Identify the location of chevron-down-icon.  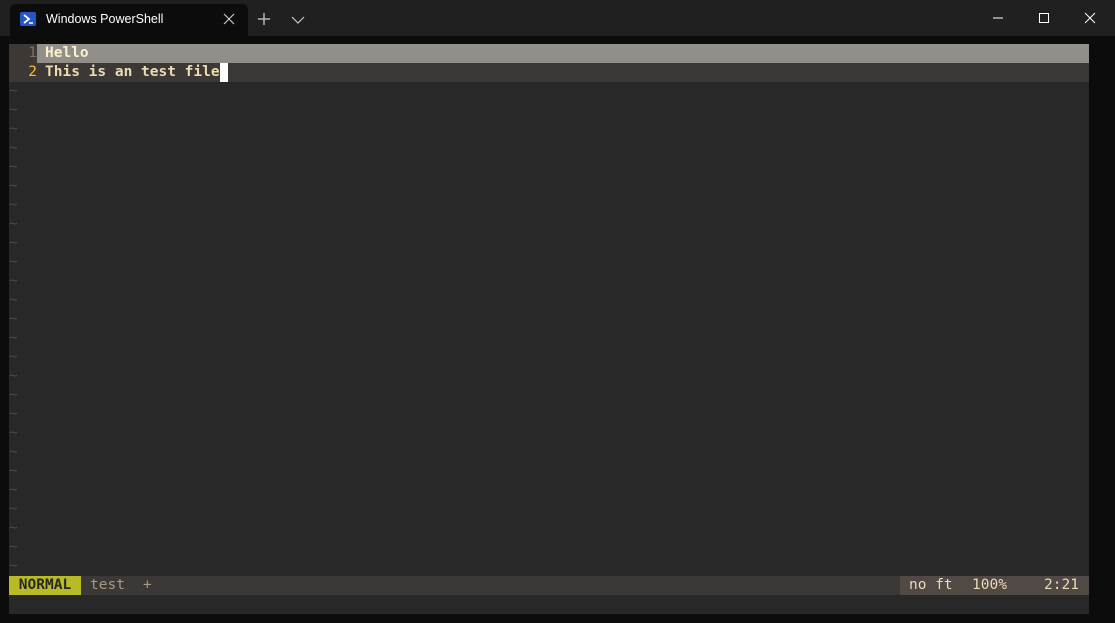
(298, 20).